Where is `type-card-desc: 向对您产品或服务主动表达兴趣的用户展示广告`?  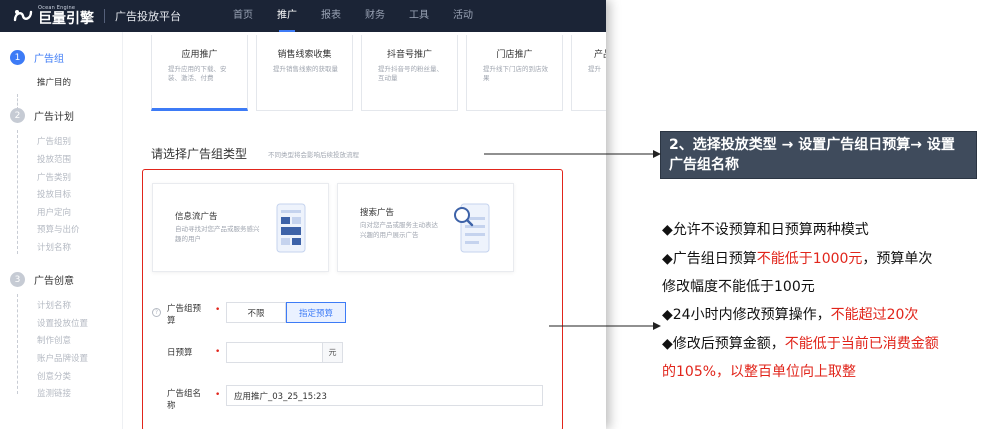
type-card-desc: 向对您产品或服务主动表达兴趣的用户展示广告 is located at coordinates (399, 230).